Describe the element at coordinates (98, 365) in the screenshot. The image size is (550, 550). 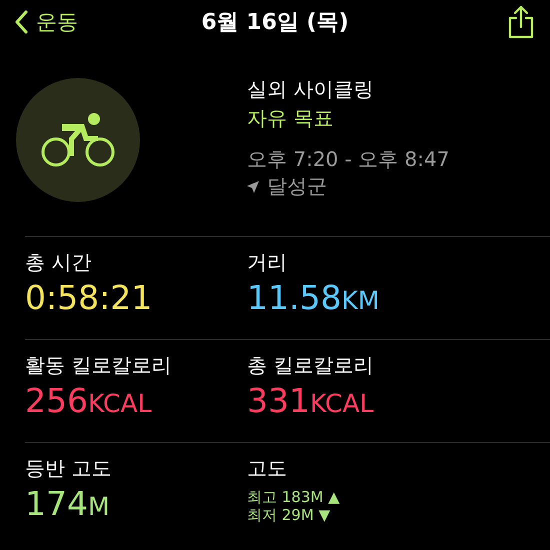
I see `metric-label: 활동 킬로칼로리` at that location.